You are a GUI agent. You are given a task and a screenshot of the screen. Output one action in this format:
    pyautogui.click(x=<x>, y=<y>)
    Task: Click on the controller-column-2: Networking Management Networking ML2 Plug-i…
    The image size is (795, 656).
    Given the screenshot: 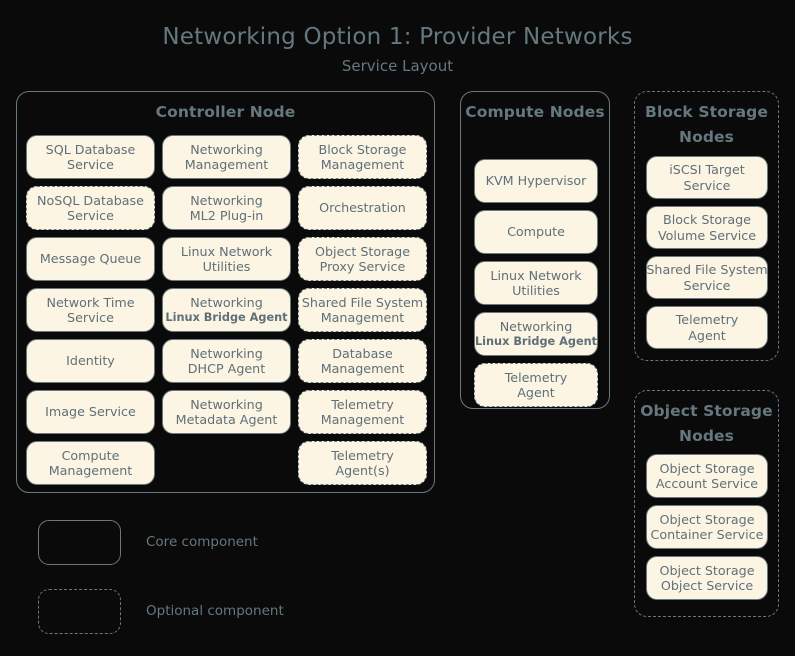 What is the action you would take?
    pyautogui.click(x=226, y=310)
    